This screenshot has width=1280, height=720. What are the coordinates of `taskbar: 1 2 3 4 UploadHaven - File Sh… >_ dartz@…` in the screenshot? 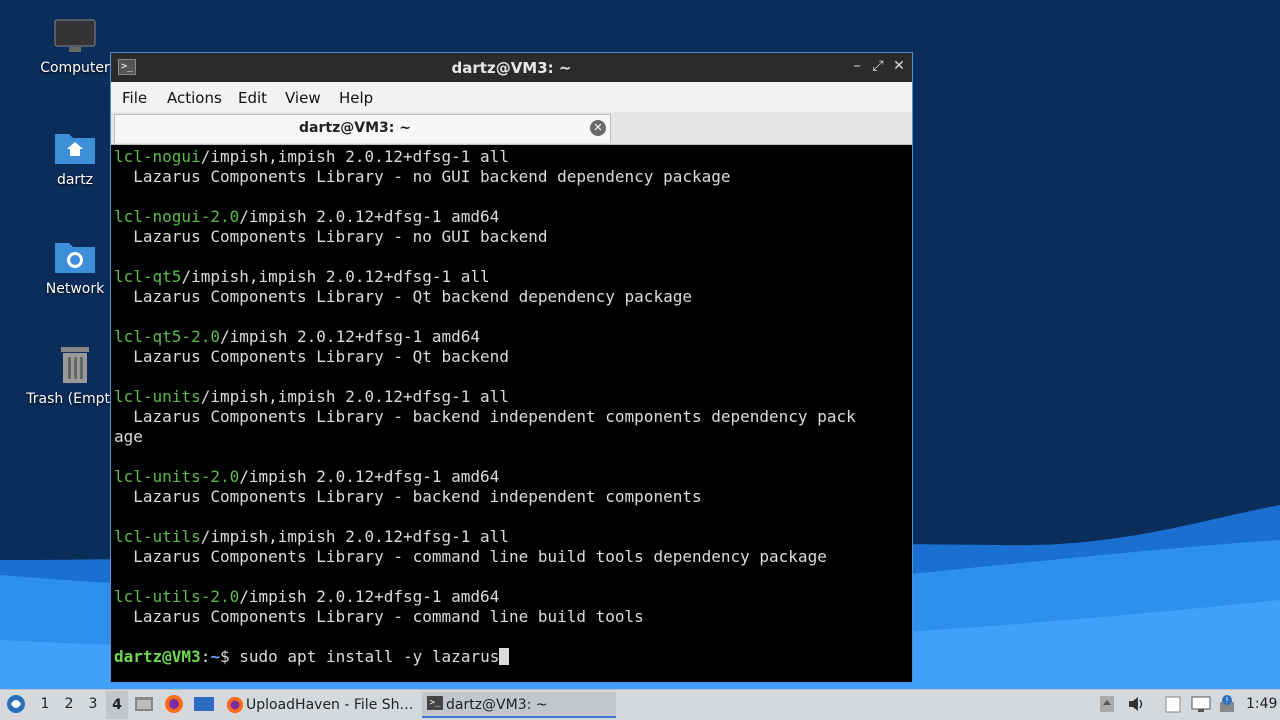 It's located at (640, 704).